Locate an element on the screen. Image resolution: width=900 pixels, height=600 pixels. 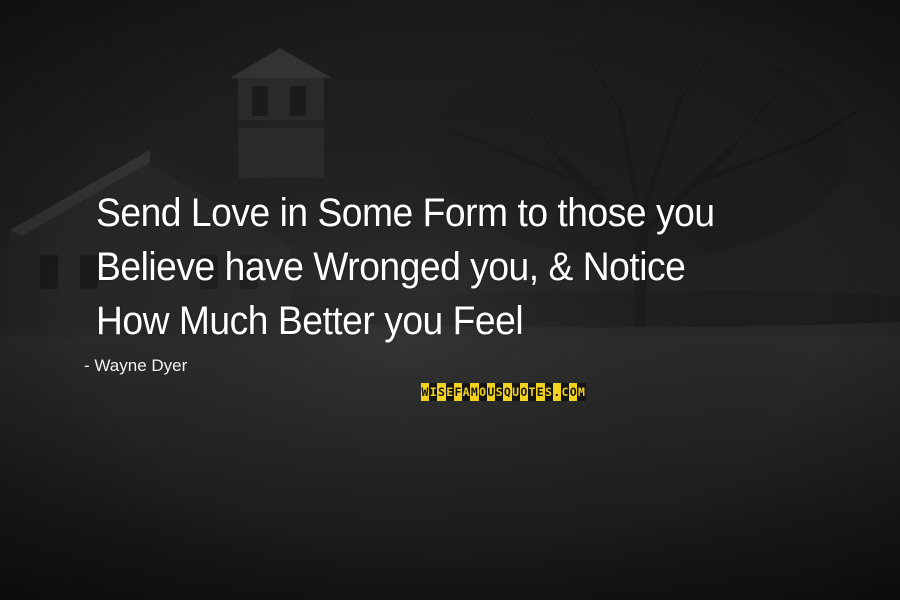
quote-line-3: How Much Better you Feel is located at coordinates (310, 321).